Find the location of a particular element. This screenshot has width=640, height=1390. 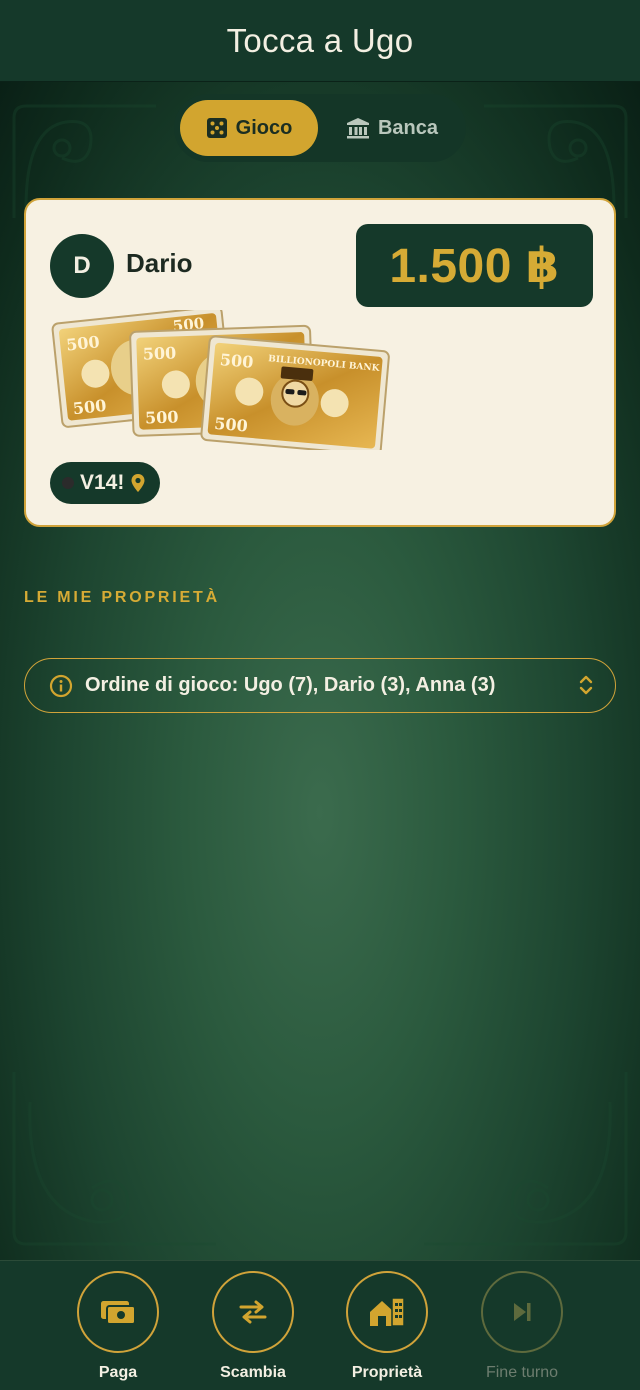

tab-gioco: Gioco is located at coordinates (249, 128).